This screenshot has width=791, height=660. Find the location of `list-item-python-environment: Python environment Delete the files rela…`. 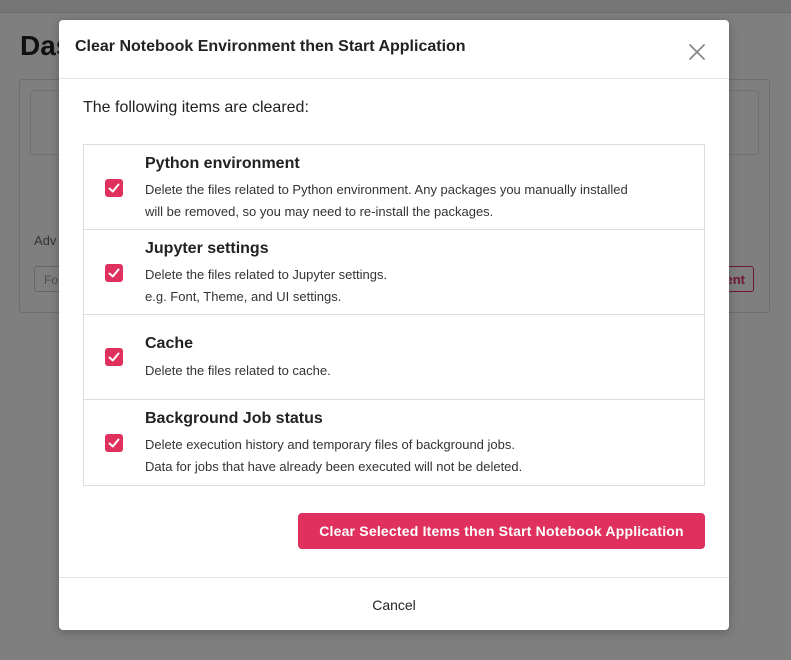

list-item-python-environment: Python environment Delete the files rela… is located at coordinates (394, 187).